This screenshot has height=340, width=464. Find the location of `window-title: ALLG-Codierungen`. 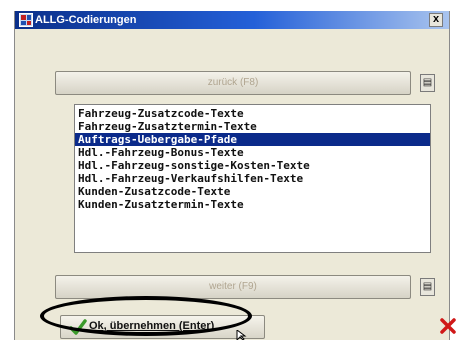

window-title: ALLG-Codierungen is located at coordinates (86, 20).